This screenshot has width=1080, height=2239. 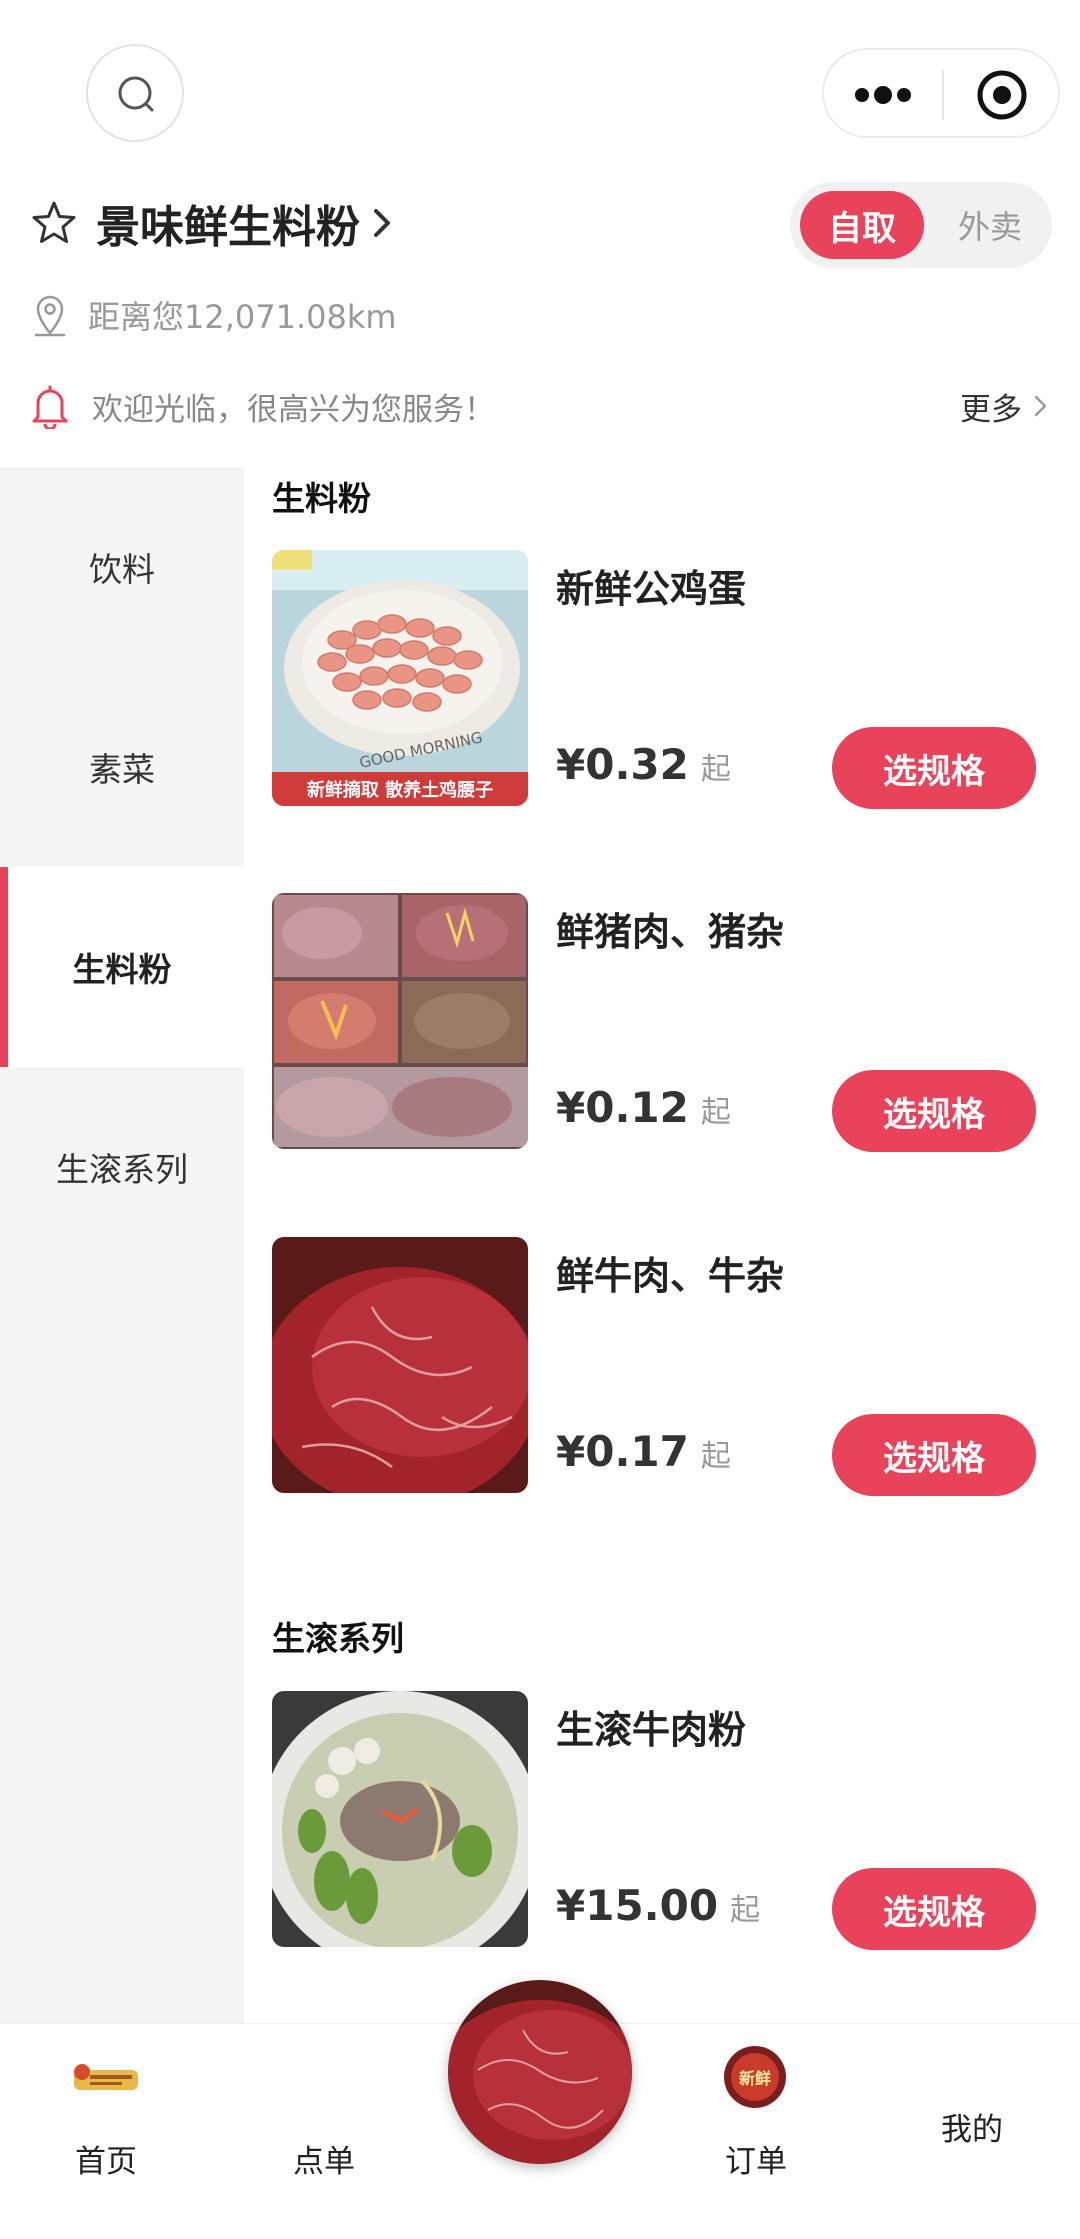 I want to click on section-title: 生料粉, so click(x=321, y=498).